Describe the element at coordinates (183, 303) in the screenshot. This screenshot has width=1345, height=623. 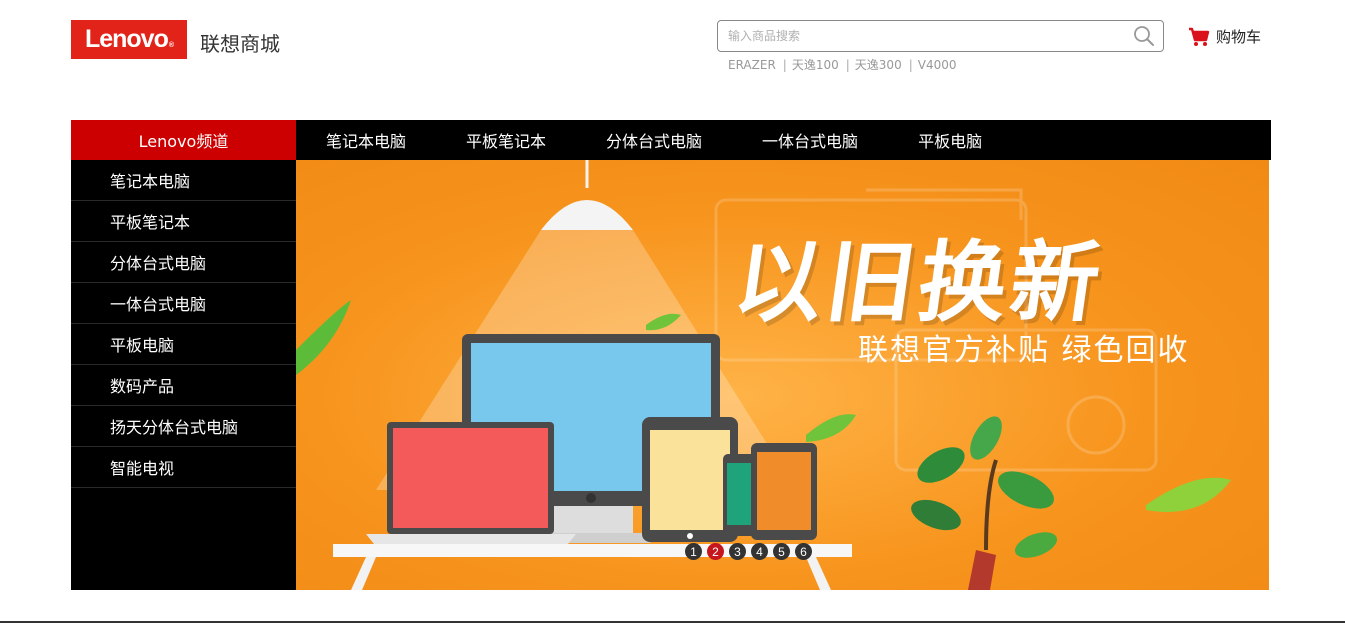
I see `side-item-all-in-one: 一体台式电脑` at that location.